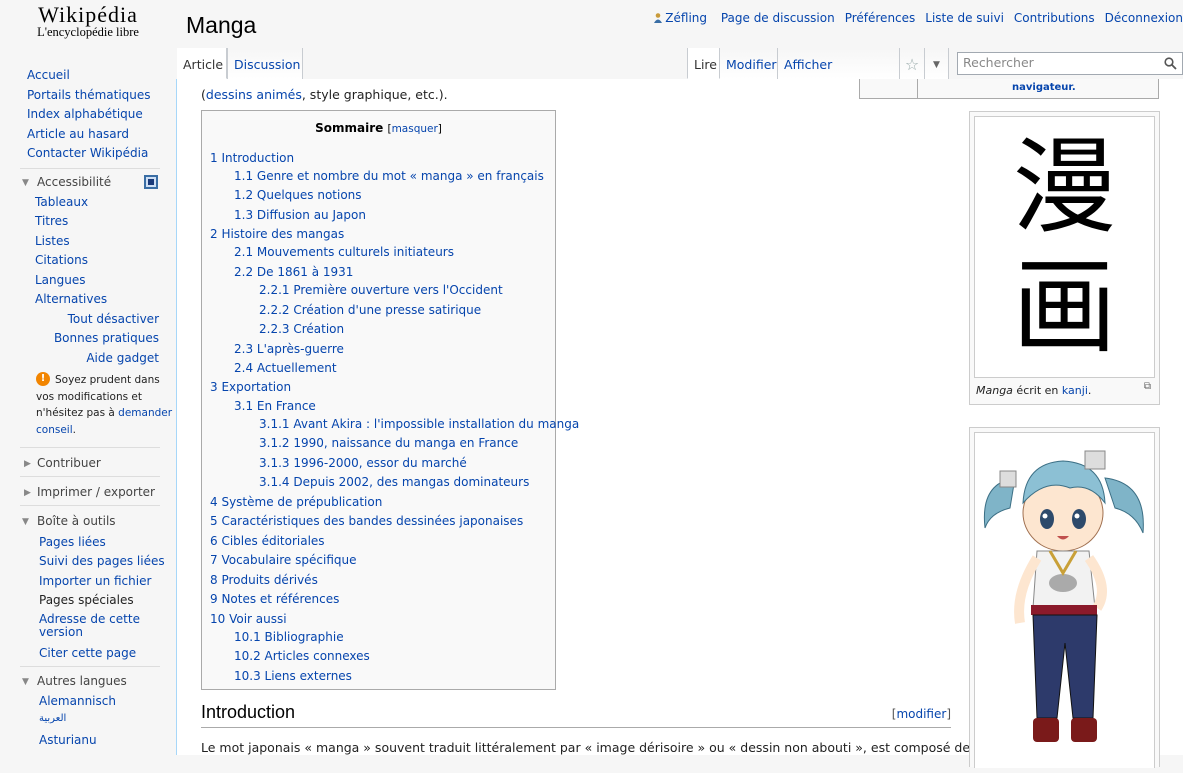 The image size is (1183, 773). I want to click on accessibility-heading: Accessibilité, so click(74, 182).